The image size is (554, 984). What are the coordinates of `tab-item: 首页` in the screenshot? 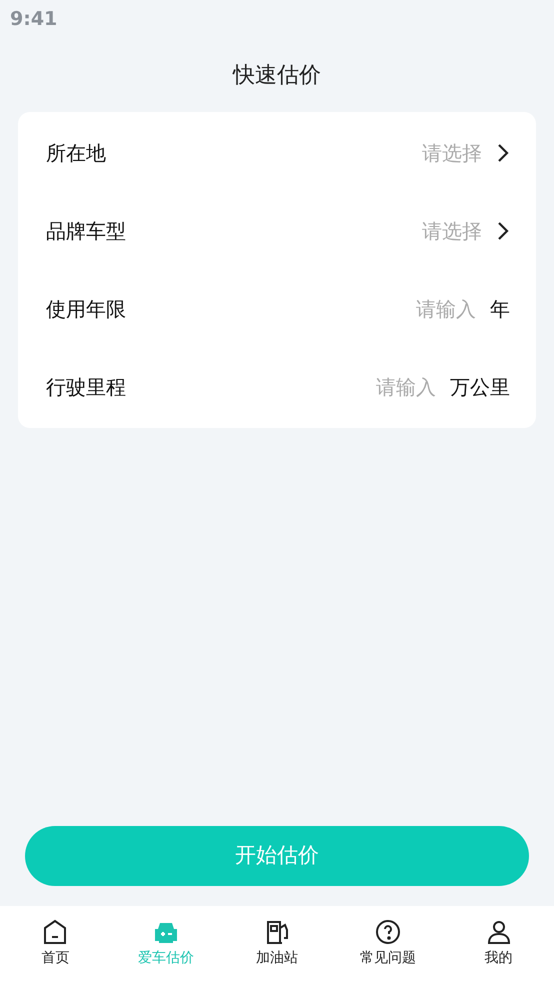 It's located at (55, 943).